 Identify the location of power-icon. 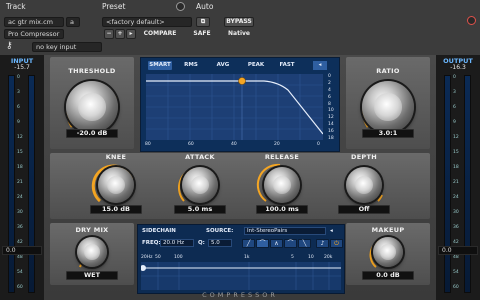
(180, 6).